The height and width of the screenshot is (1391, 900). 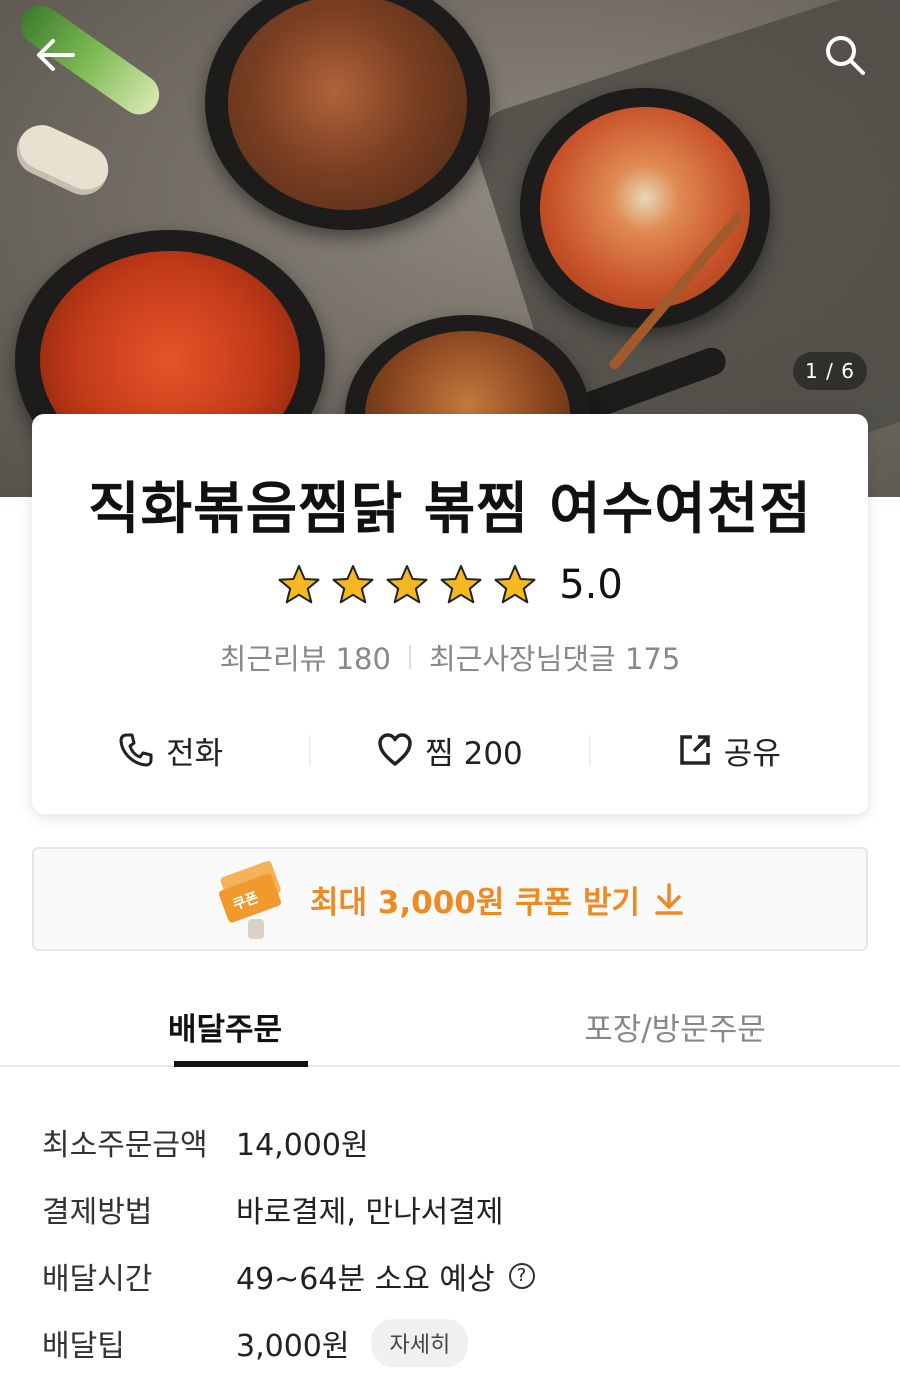 What do you see at coordinates (241, 1064) in the screenshot?
I see `active-tab-indicator` at bounding box center [241, 1064].